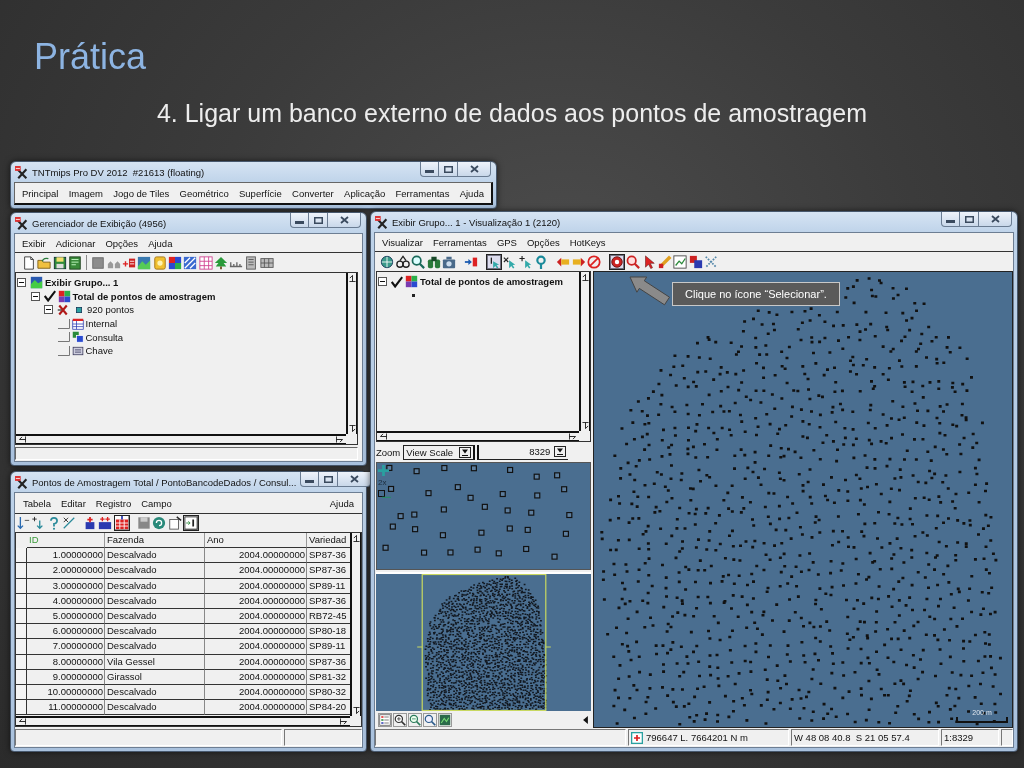 The width and height of the screenshot is (1024, 768). I want to click on zoom-in-icon, so click(400, 719).